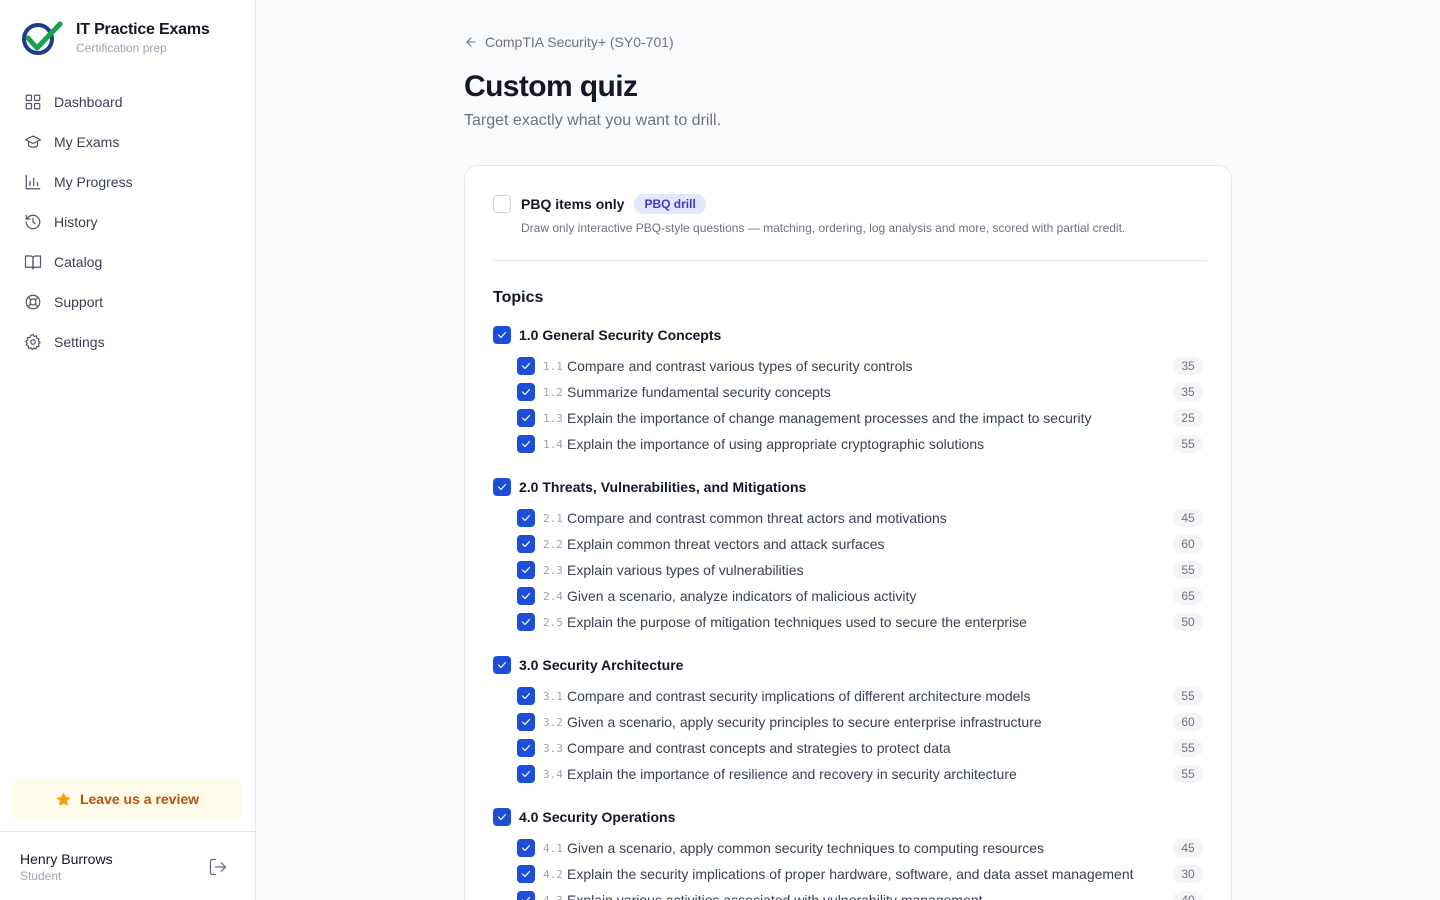  What do you see at coordinates (553, 444) in the screenshot?
I see `objective-number: 1.4` at bounding box center [553, 444].